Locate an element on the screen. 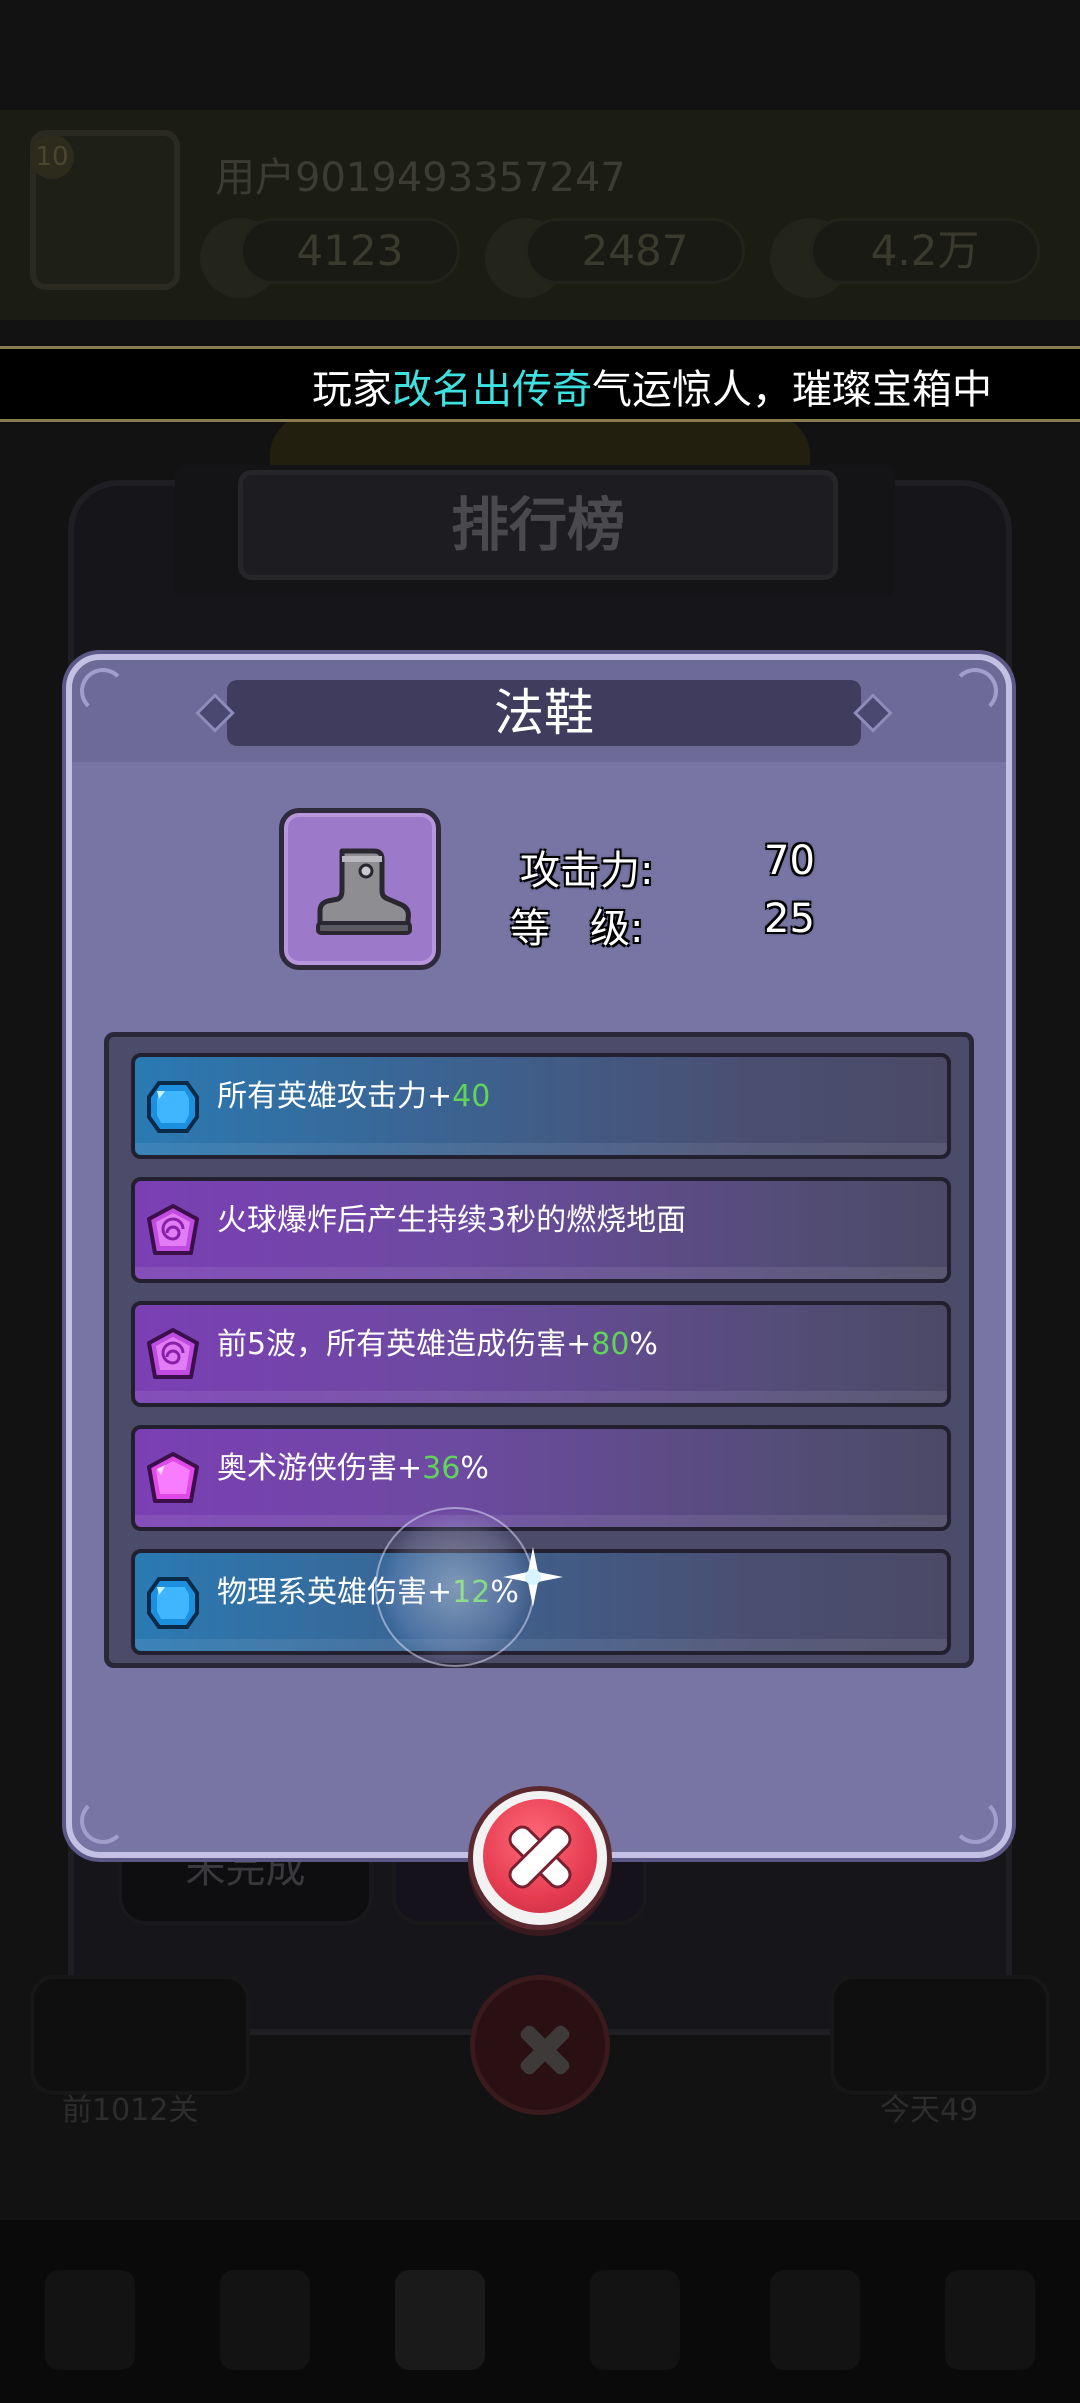 The height and width of the screenshot is (2403, 1080). nav-more-icon is located at coordinates (990, 2320).